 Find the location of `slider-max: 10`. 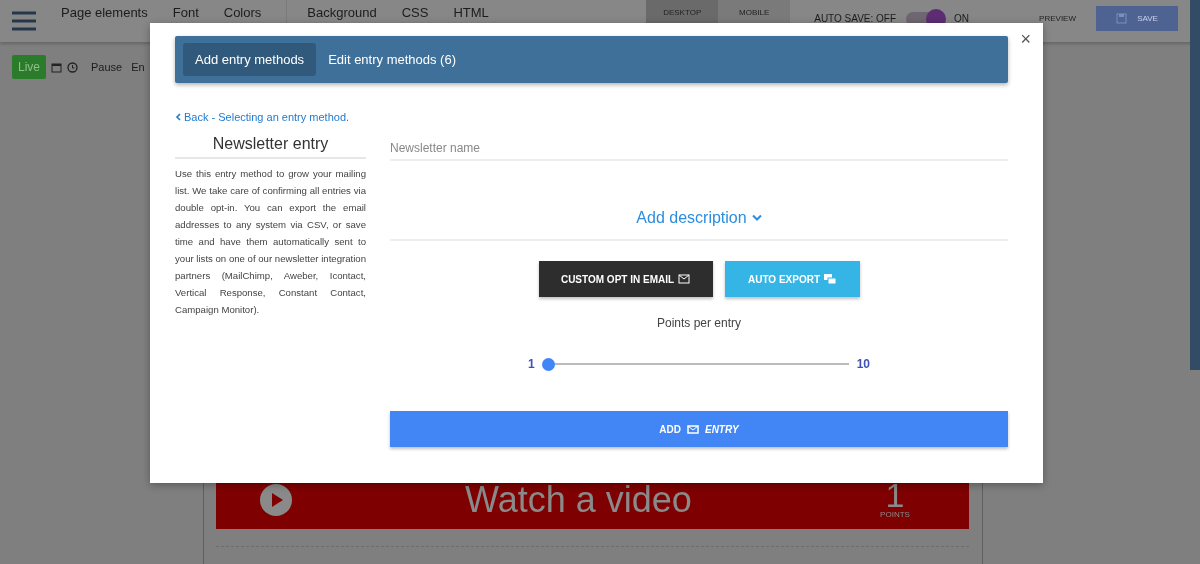

slider-max: 10 is located at coordinates (863, 364).